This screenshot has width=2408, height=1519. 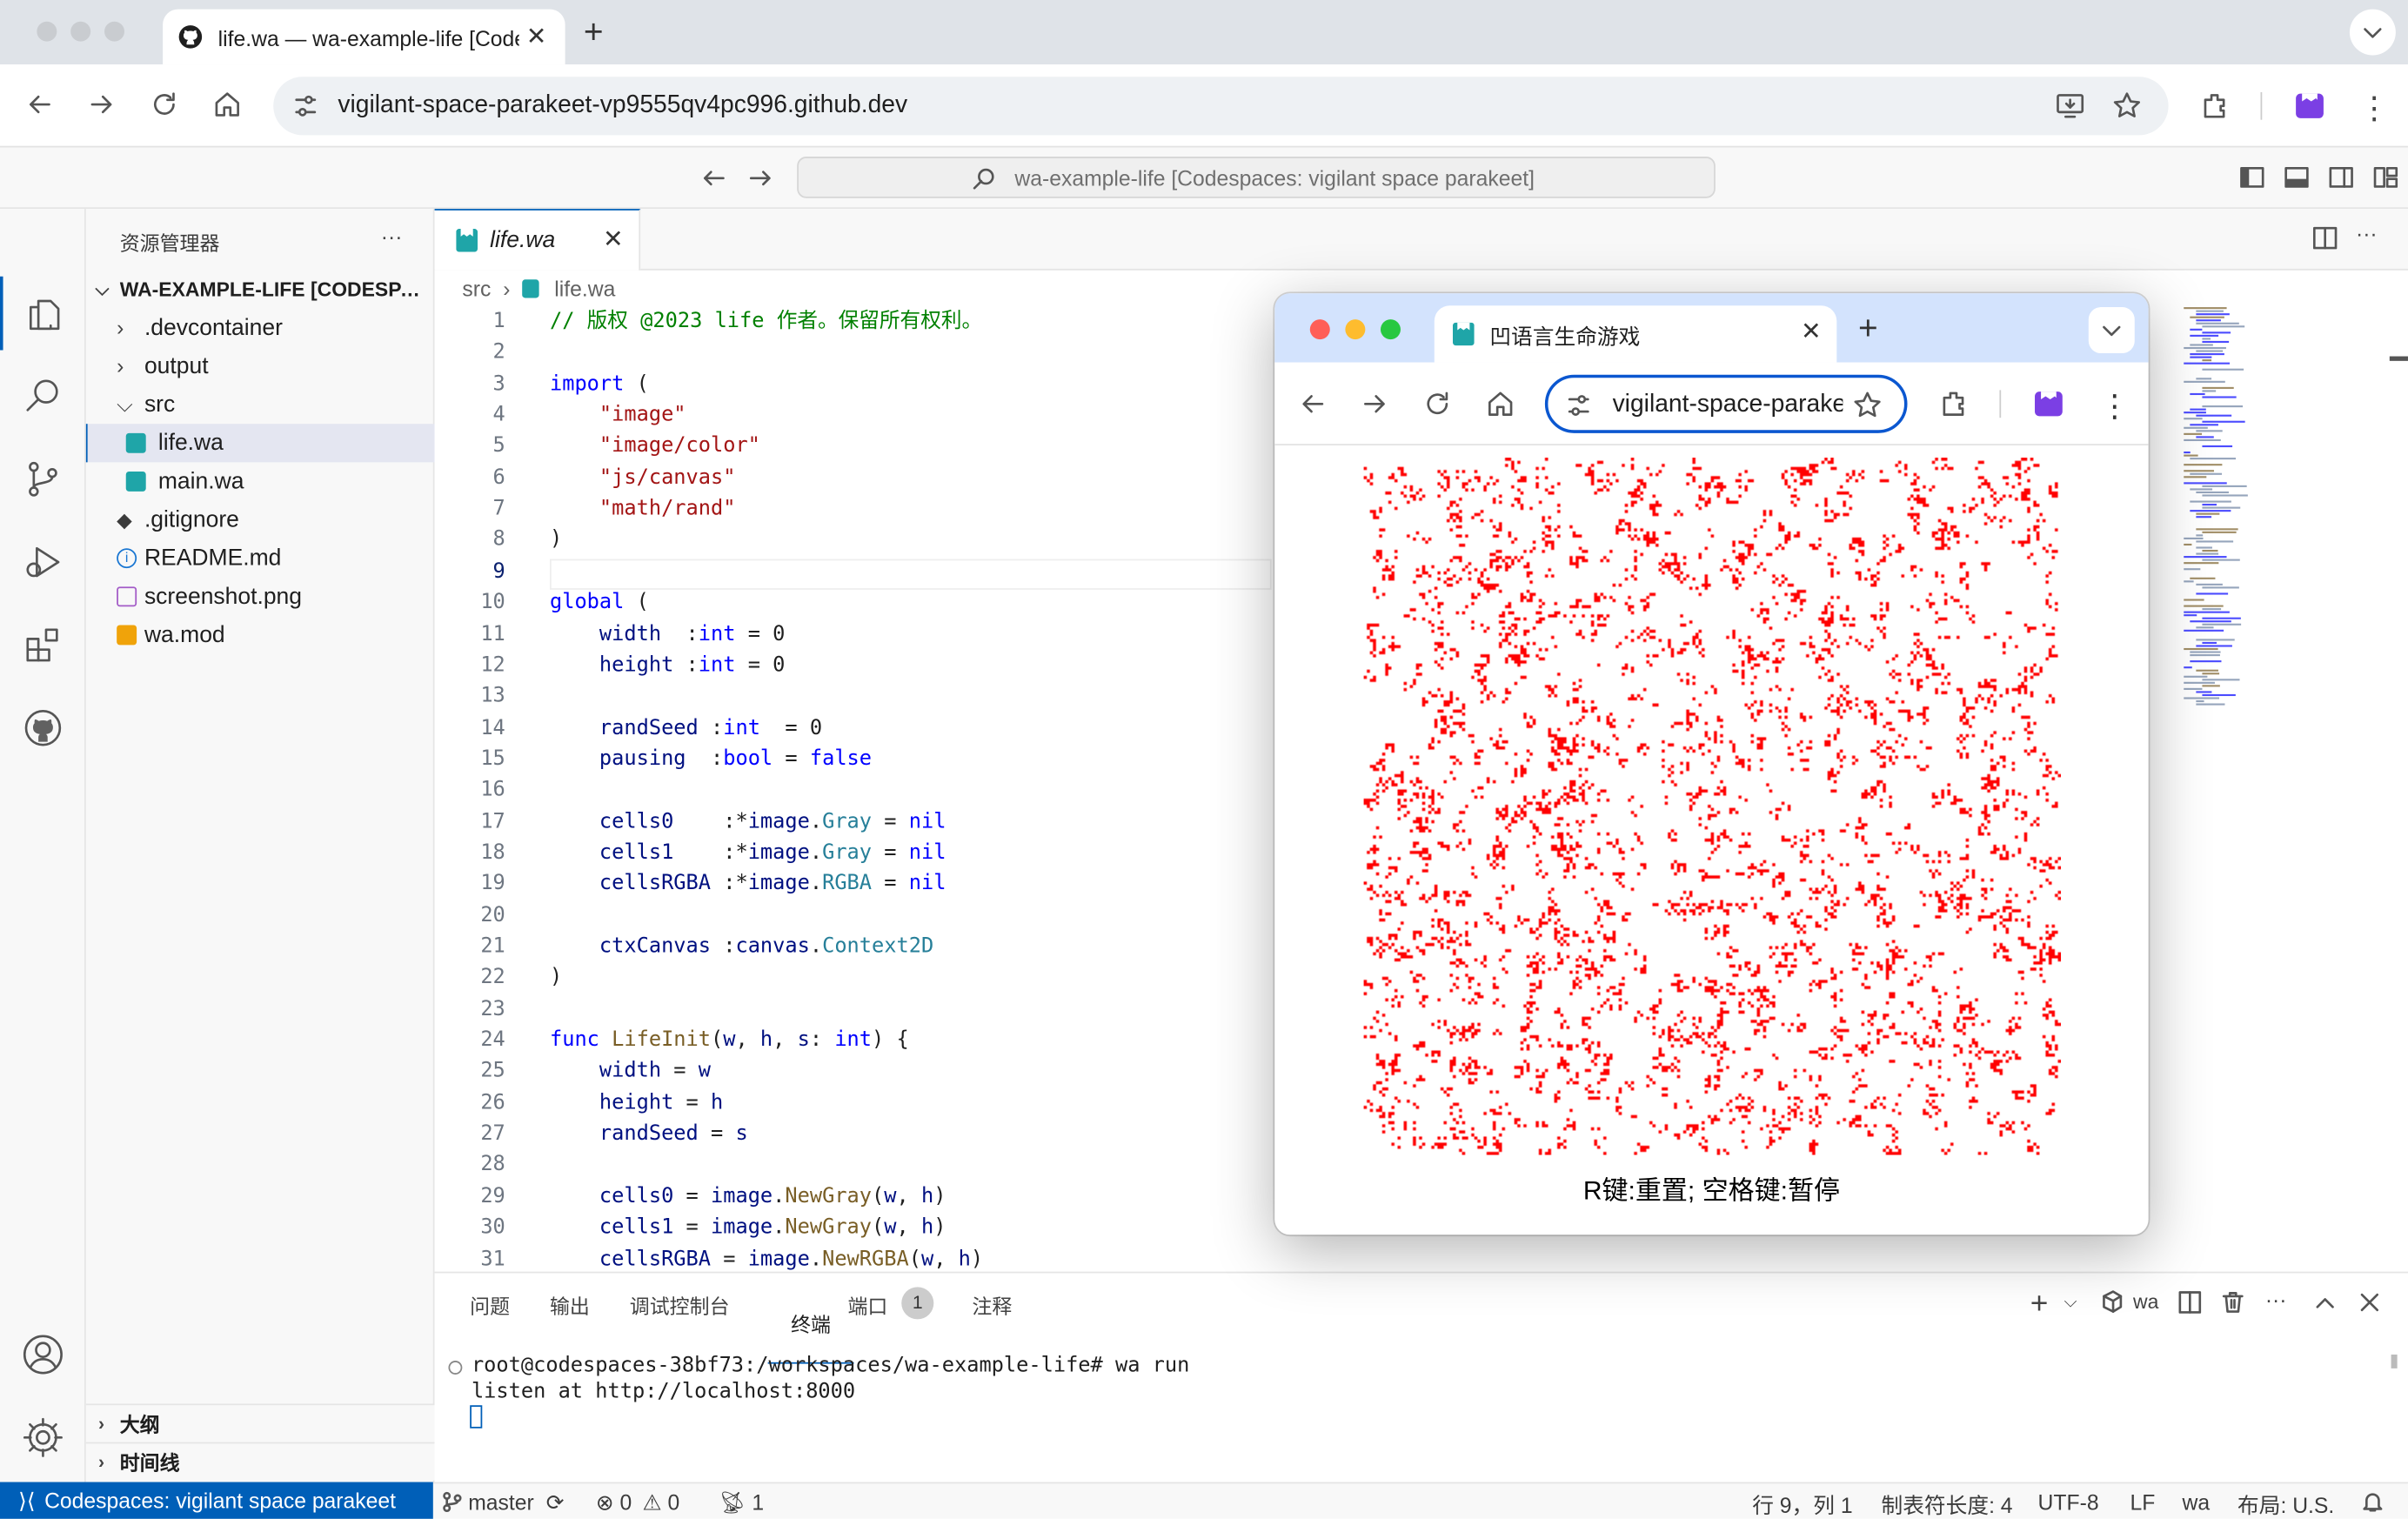 I want to click on toggle-secondary-sidebar-icon, so click(x=2341, y=177).